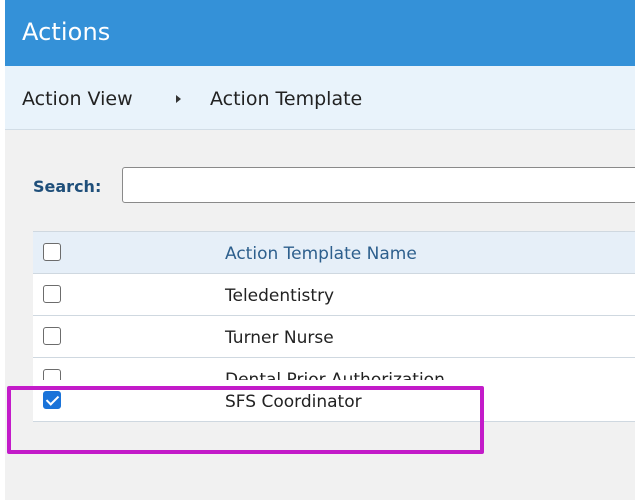 The width and height of the screenshot is (635, 500). What do you see at coordinates (279, 338) in the screenshot?
I see `row-name: Turner Nurse` at bounding box center [279, 338].